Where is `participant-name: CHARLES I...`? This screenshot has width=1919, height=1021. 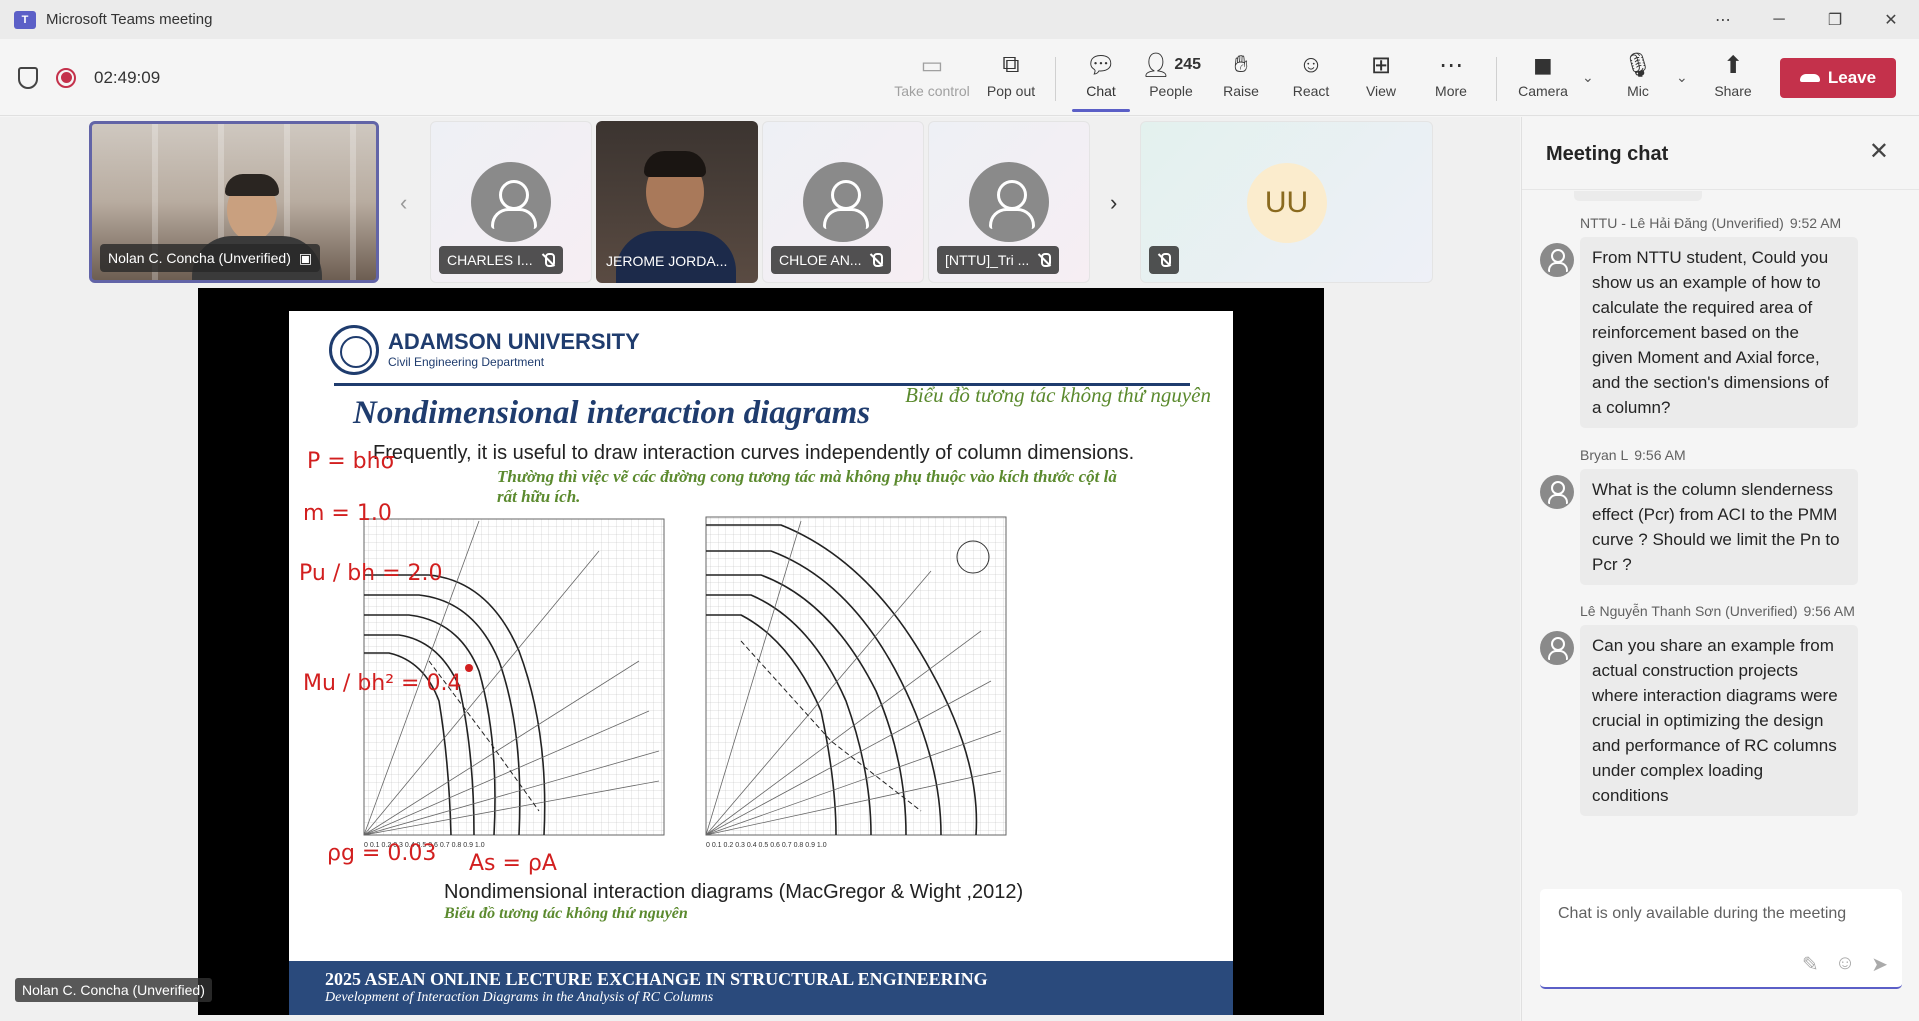
participant-name: CHARLES I... is located at coordinates (501, 260).